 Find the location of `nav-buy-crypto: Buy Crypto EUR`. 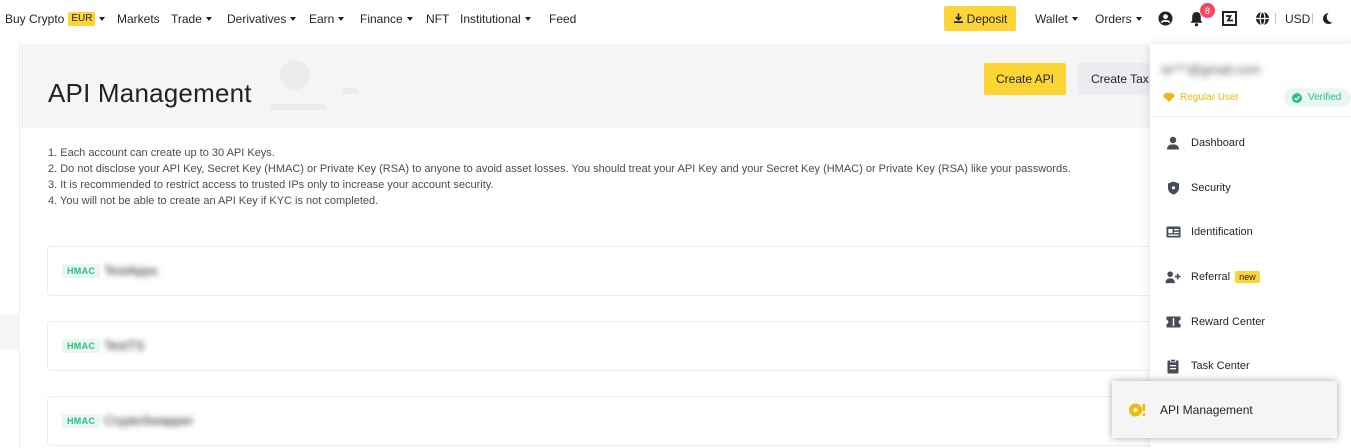

nav-buy-crypto: Buy Crypto EUR is located at coordinates (55, 19).